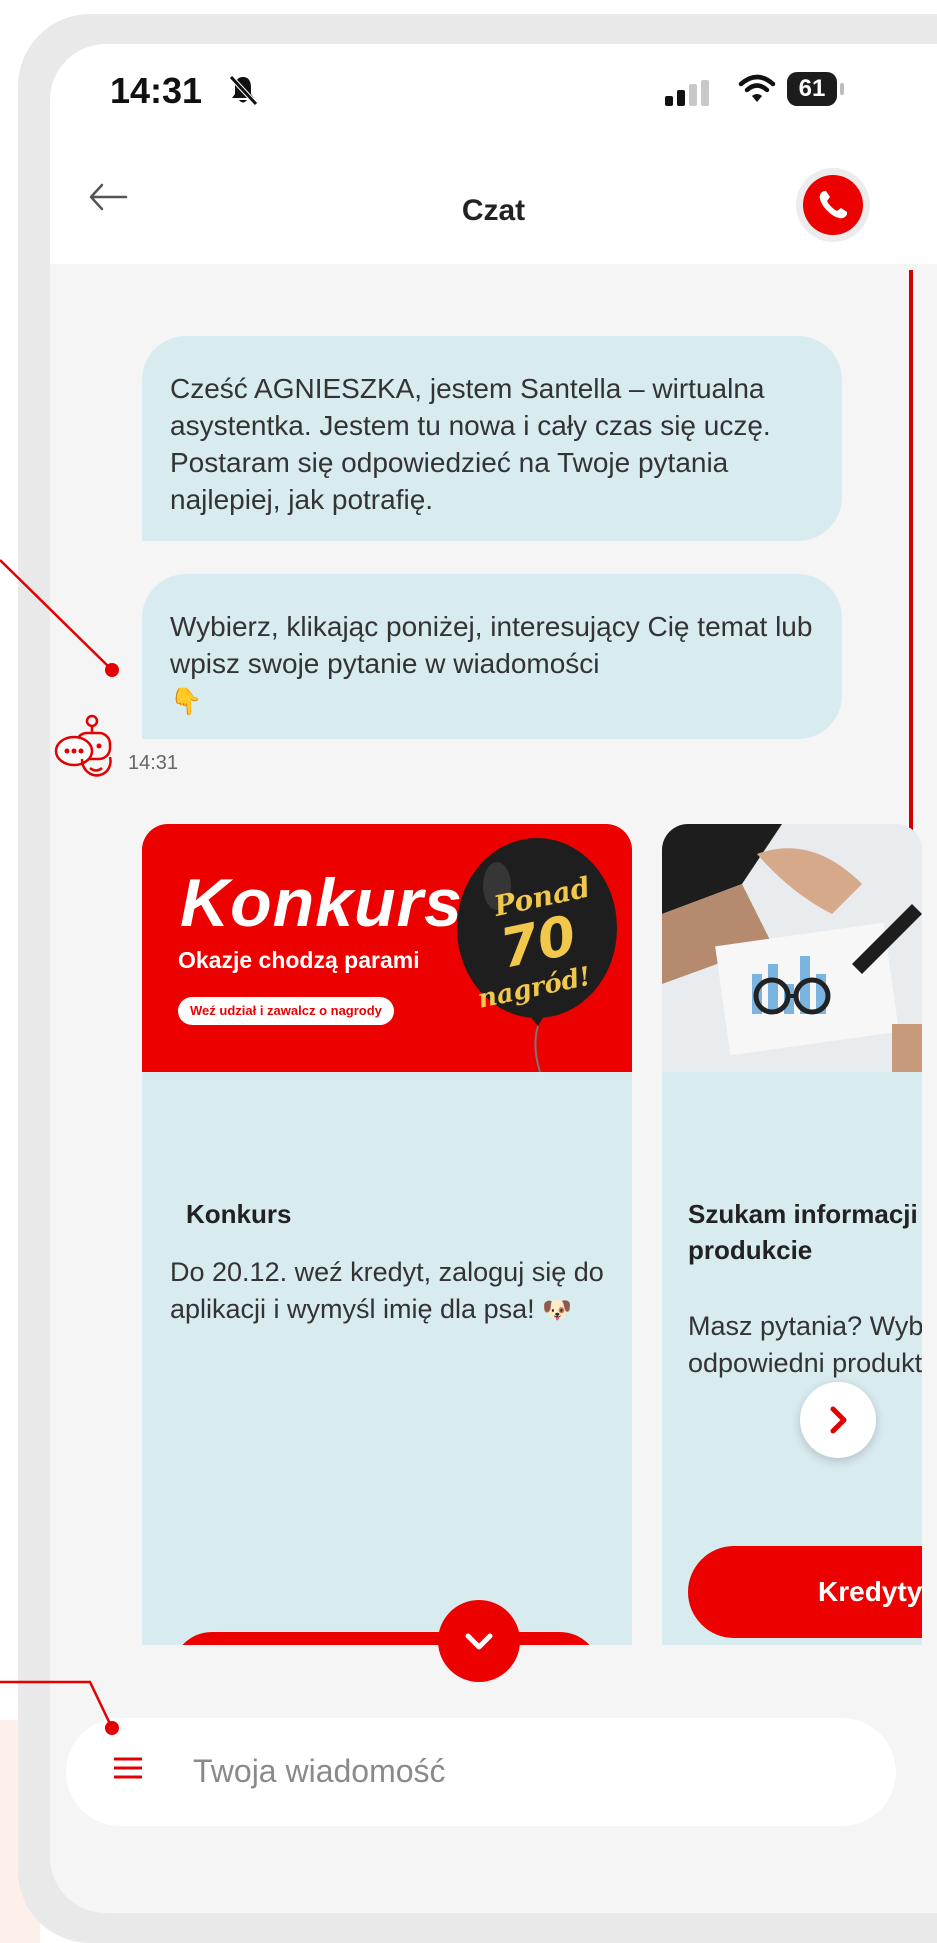 Image resolution: width=937 pixels, height=1943 pixels. What do you see at coordinates (57, 1704) in the screenshot?
I see `annotation-line-input` at bounding box center [57, 1704].